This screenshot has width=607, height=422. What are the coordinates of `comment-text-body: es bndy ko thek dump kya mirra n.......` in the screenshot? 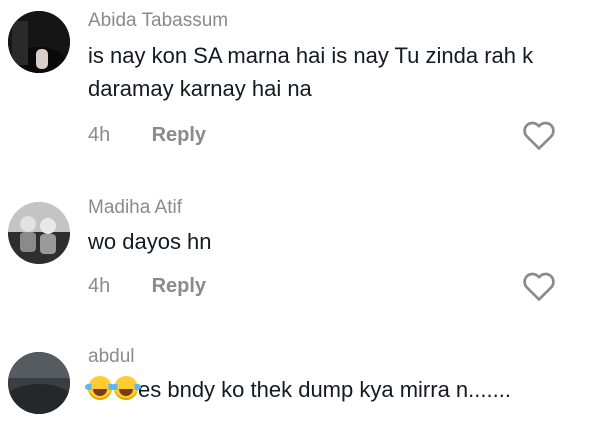 It's located at (324, 389).